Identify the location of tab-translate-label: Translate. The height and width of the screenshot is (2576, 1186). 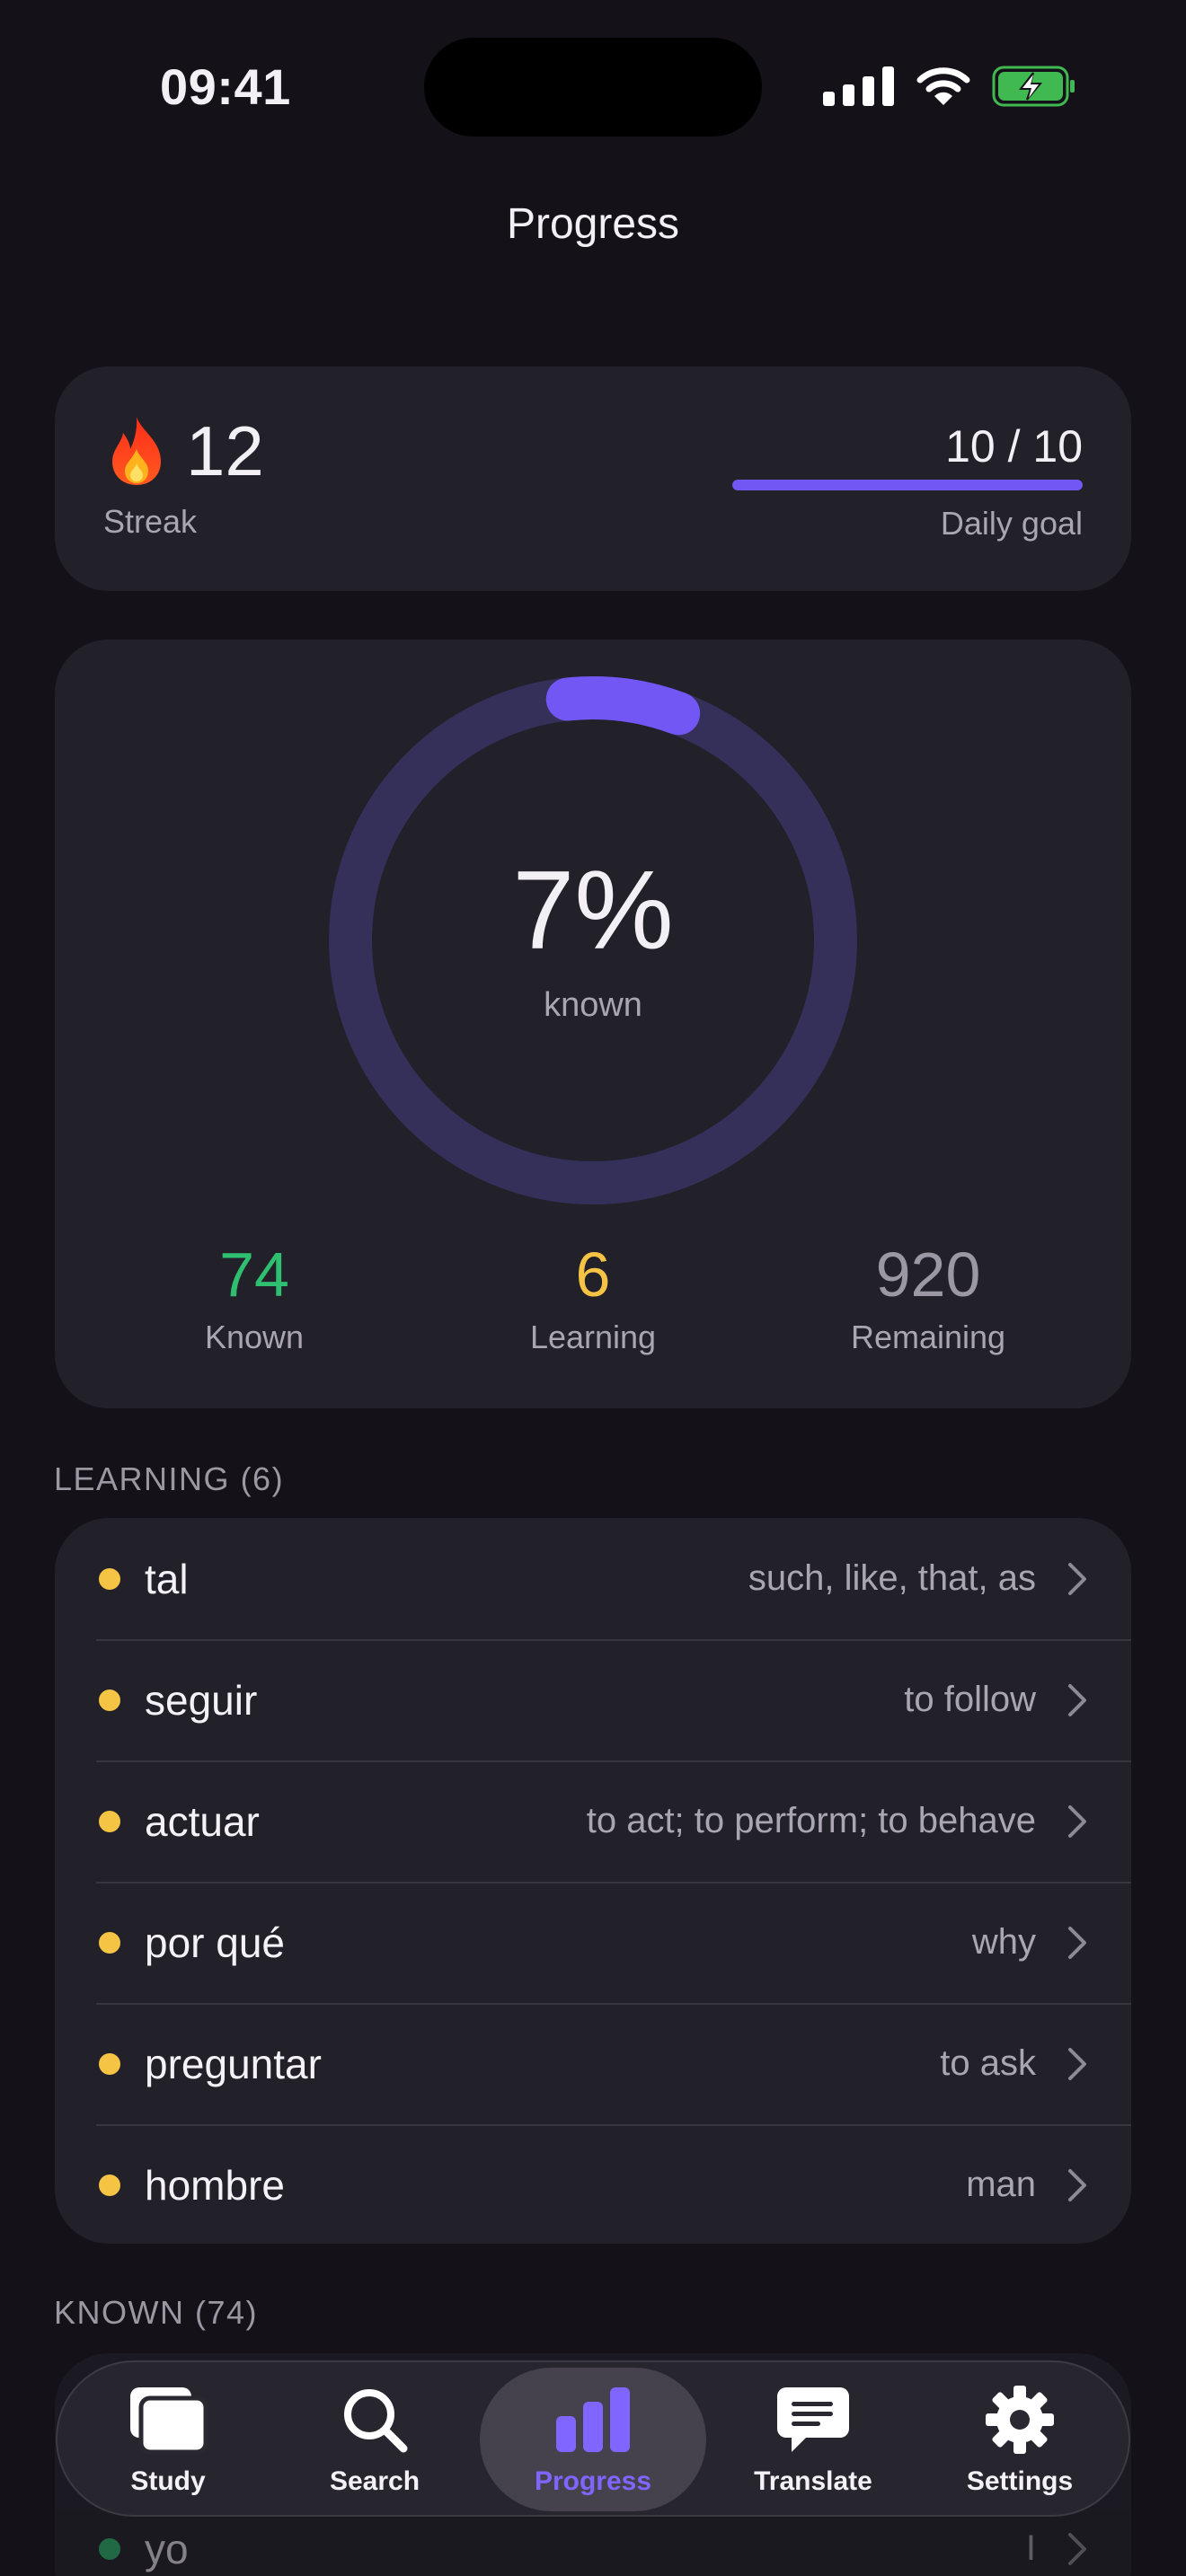
(813, 2481).